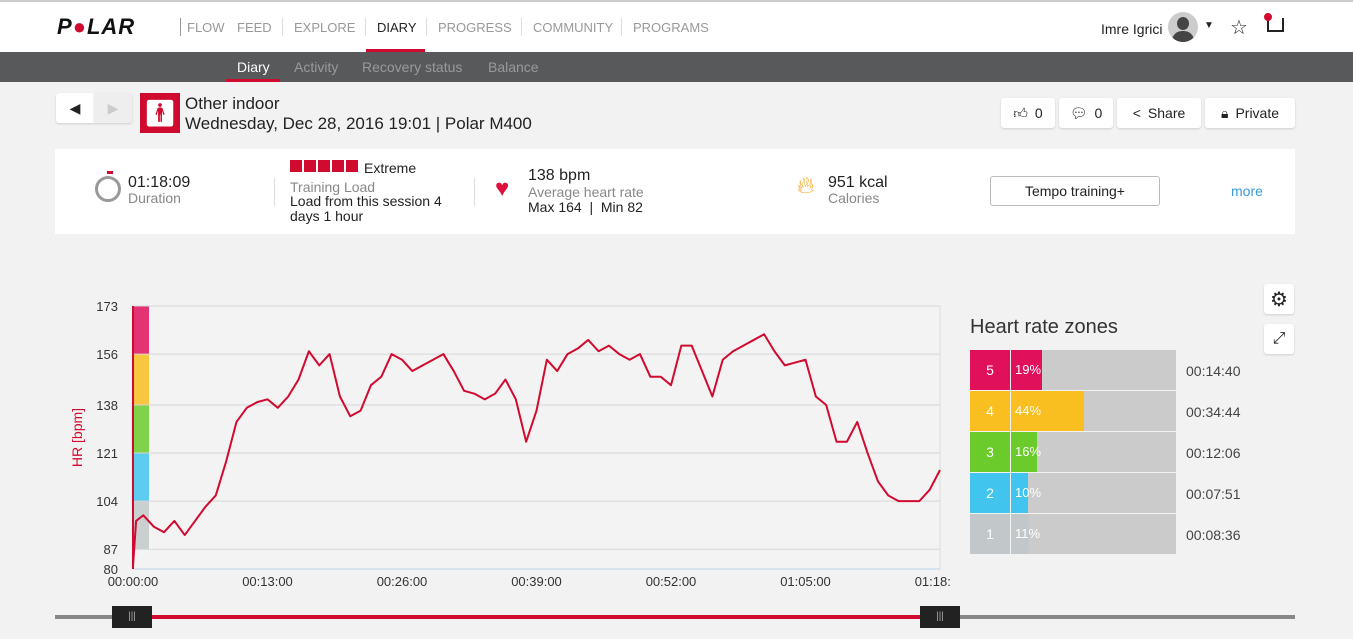 The width and height of the screenshot is (1353, 639). What do you see at coordinates (805, 581) in the screenshot?
I see `x-tick-label: 01:05:00` at bounding box center [805, 581].